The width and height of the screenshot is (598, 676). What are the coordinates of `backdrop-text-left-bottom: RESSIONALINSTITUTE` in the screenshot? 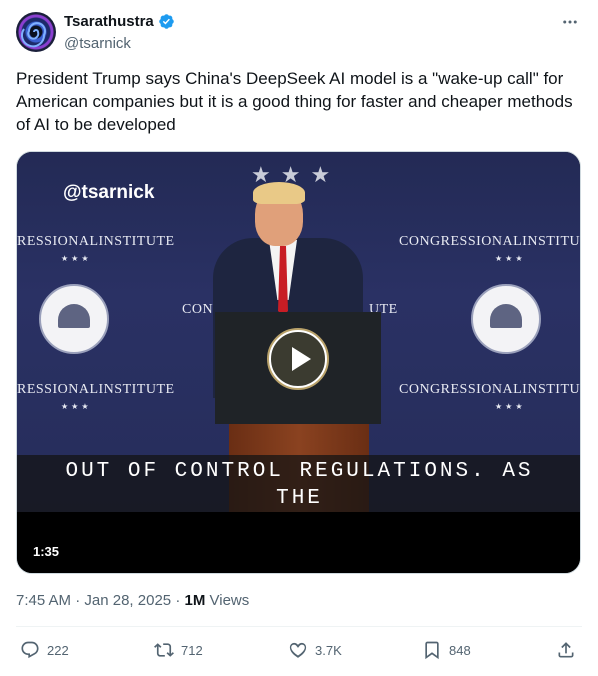 It's located at (96, 389).